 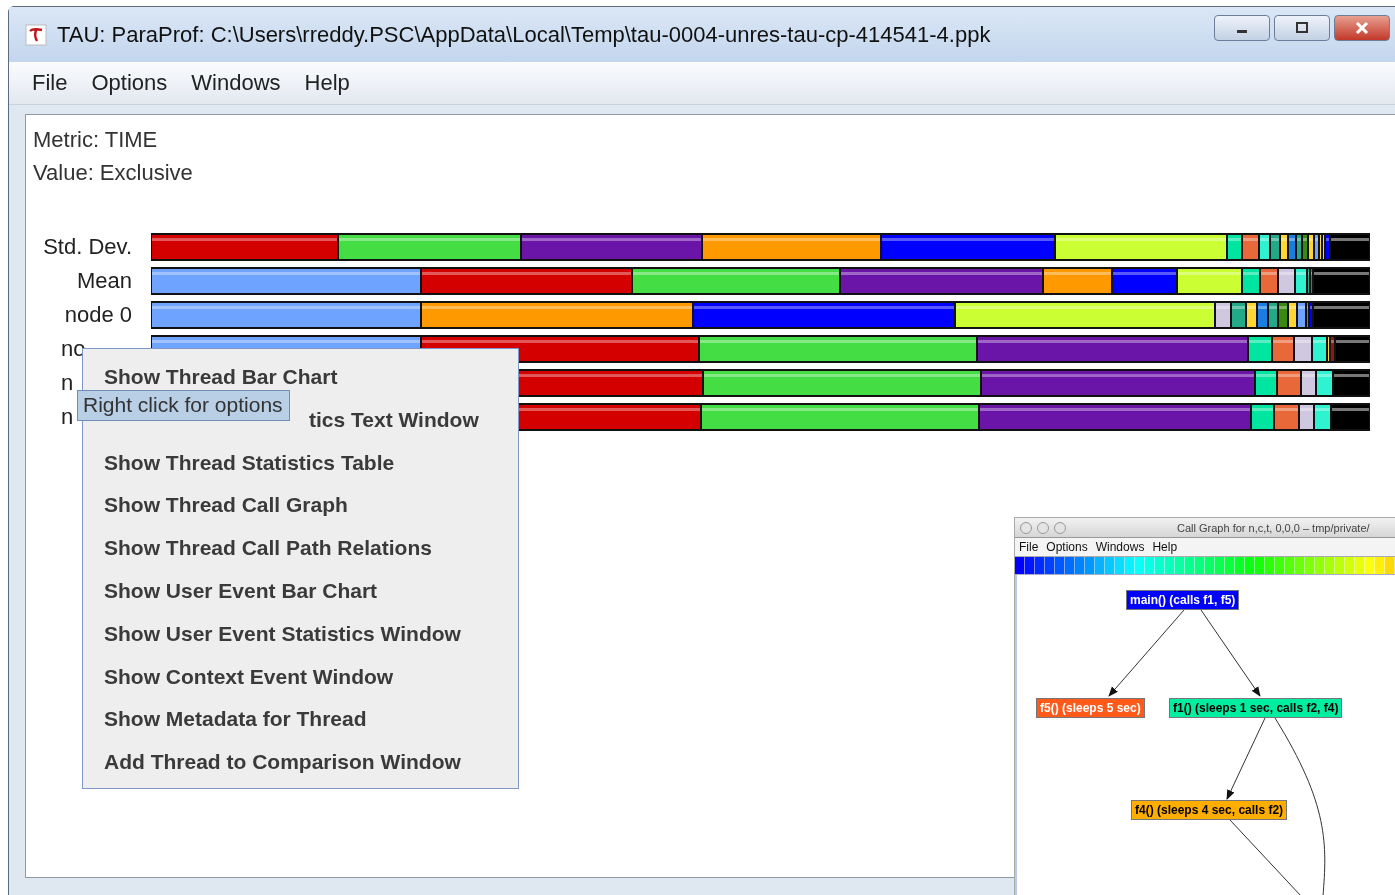 I want to click on graph-node: main() (calls f1, f5), so click(x=1183, y=600).